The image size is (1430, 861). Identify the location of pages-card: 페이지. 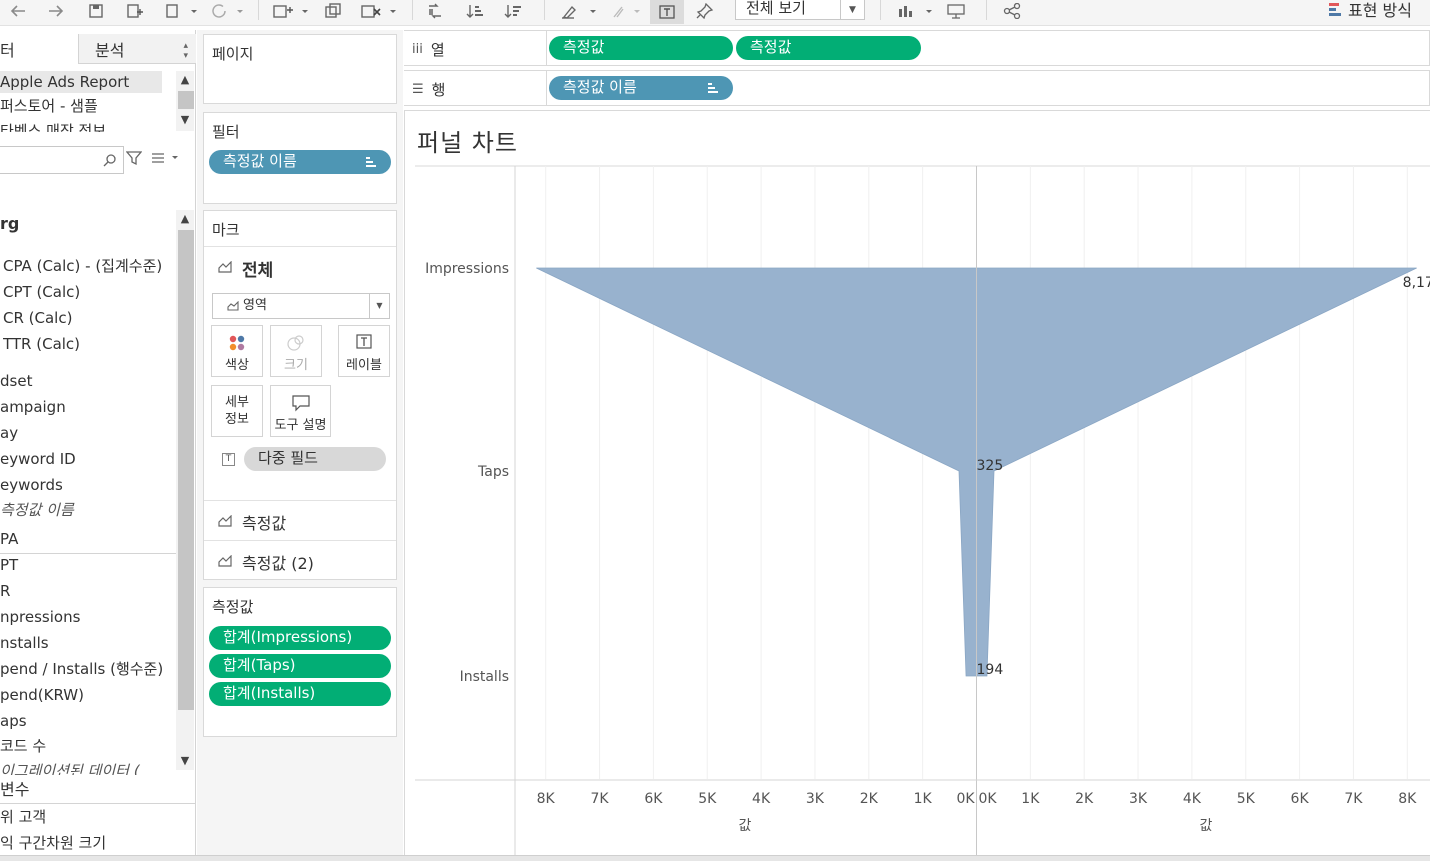
(300, 69).